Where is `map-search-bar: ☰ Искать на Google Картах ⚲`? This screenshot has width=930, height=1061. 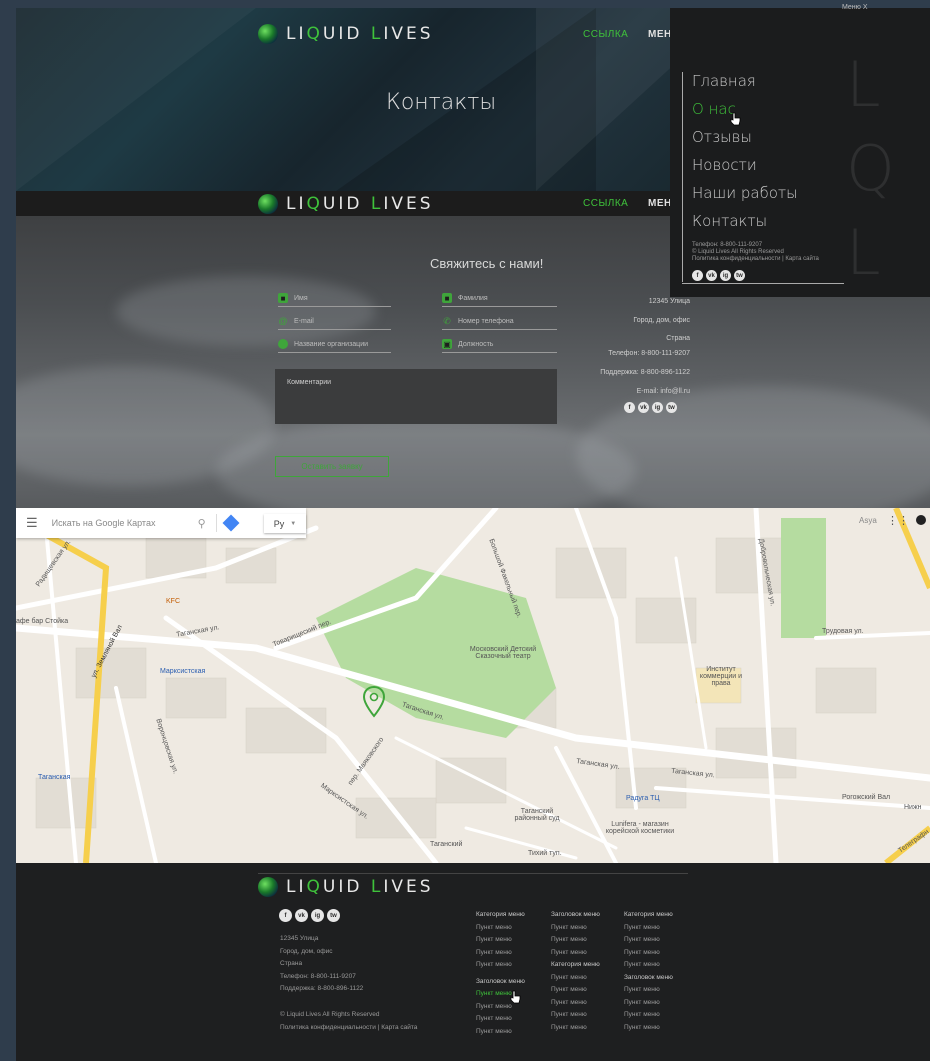 map-search-bar: ☰ Искать на Google Картах ⚲ is located at coordinates (161, 523).